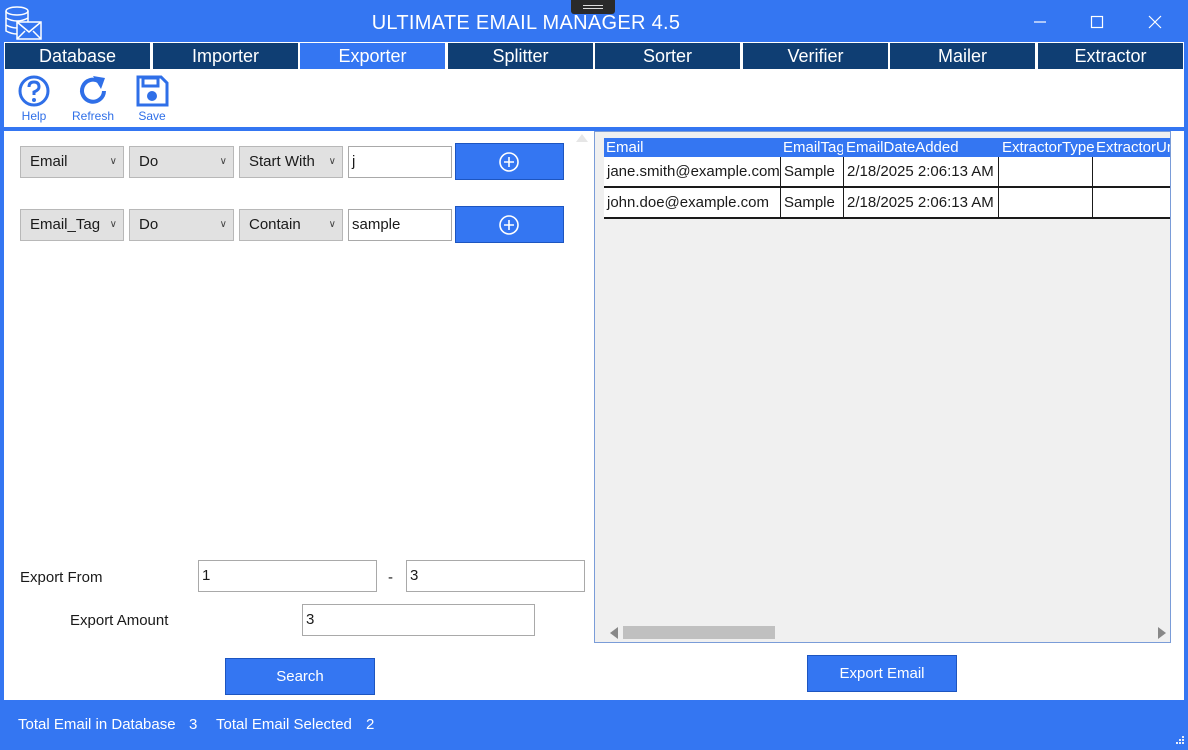 The height and width of the screenshot is (750, 1188). What do you see at coordinates (34, 116) in the screenshot?
I see `help-label: Help` at bounding box center [34, 116].